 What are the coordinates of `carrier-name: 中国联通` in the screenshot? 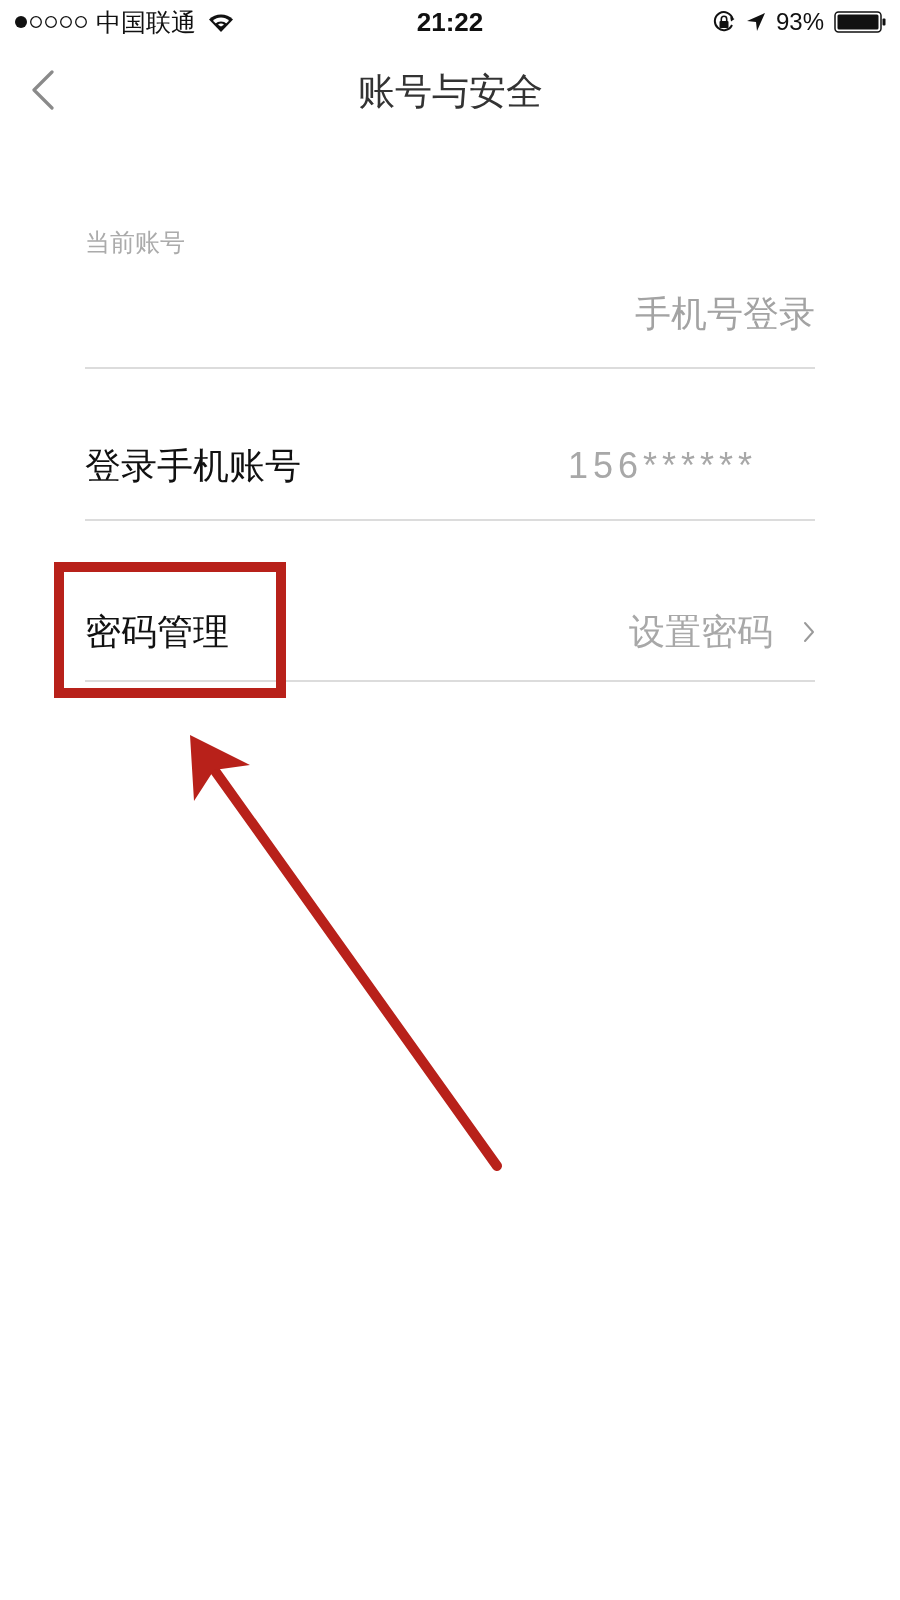 It's located at (146, 22).